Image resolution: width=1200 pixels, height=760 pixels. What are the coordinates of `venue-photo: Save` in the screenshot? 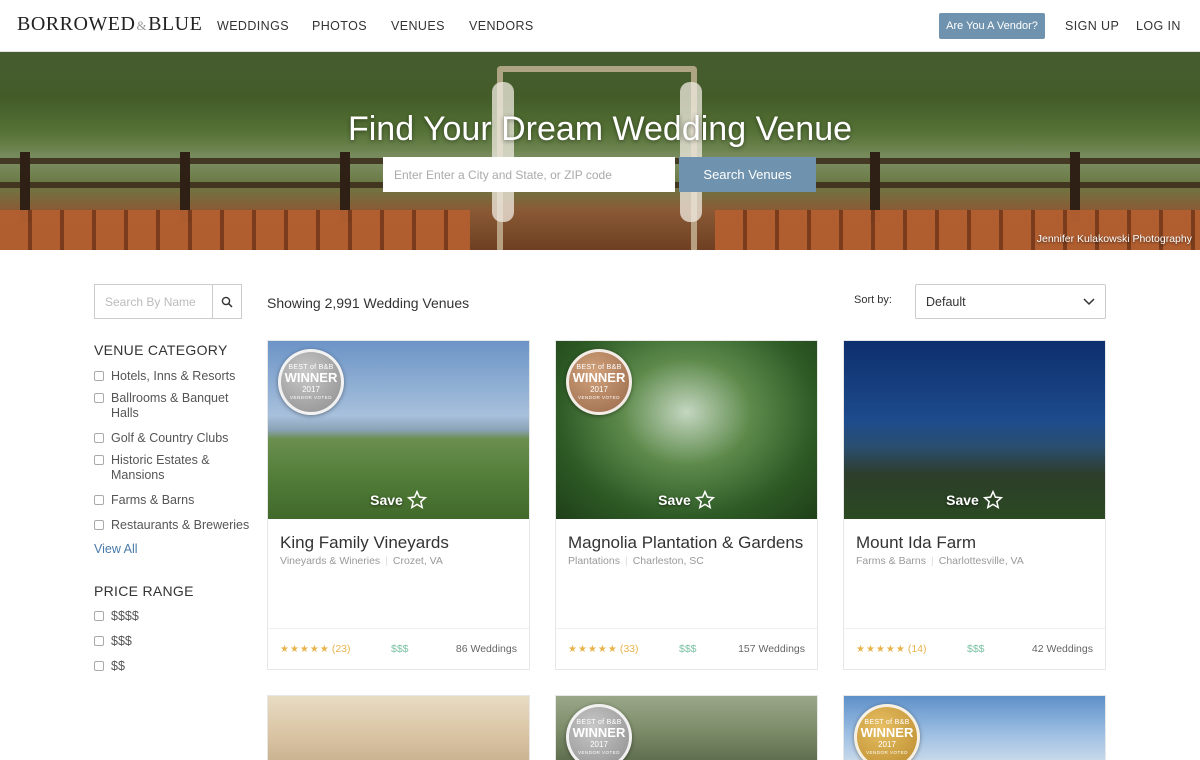 It's located at (974, 430).